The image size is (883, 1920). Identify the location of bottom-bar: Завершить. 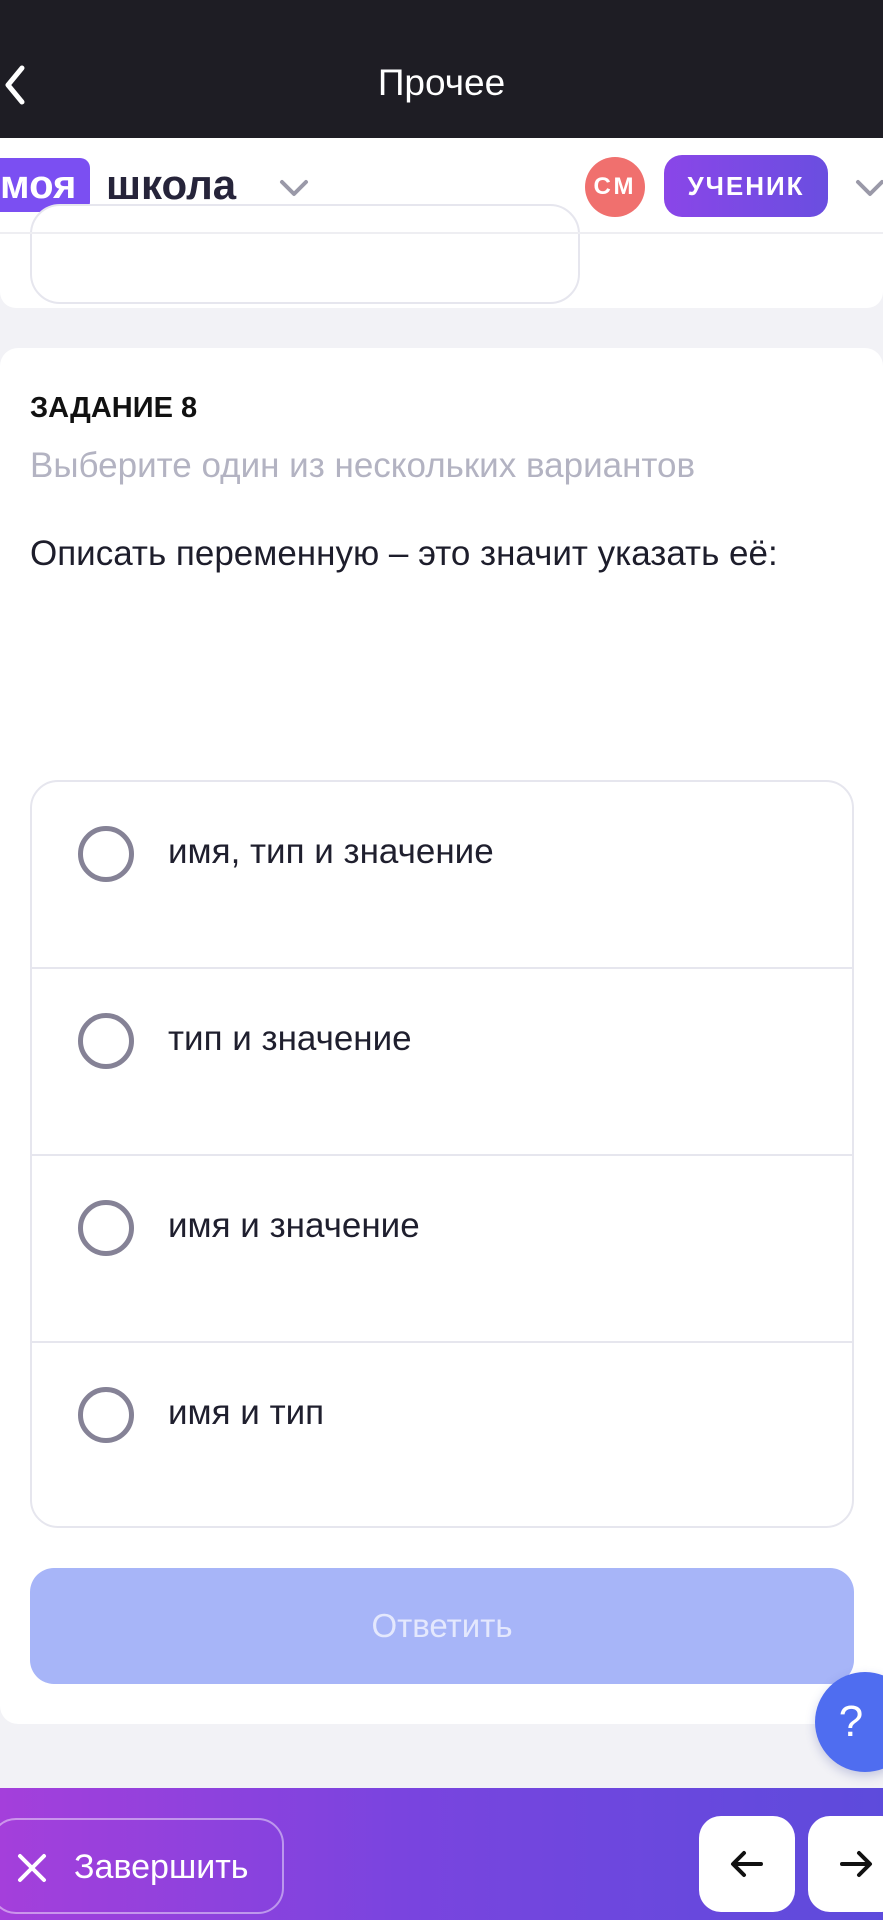
(441, 1854).